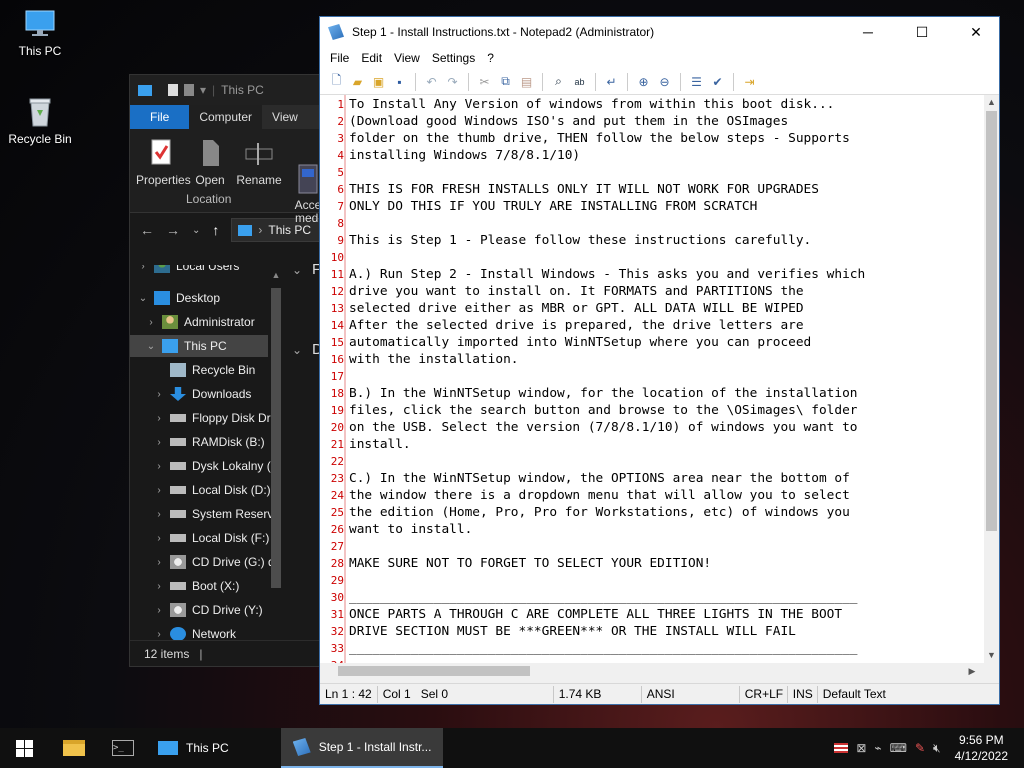 The width and height of the screenshot is (1024, 768). I want to click on recent-dropdown-icon: ⌄, so click(196, 230).